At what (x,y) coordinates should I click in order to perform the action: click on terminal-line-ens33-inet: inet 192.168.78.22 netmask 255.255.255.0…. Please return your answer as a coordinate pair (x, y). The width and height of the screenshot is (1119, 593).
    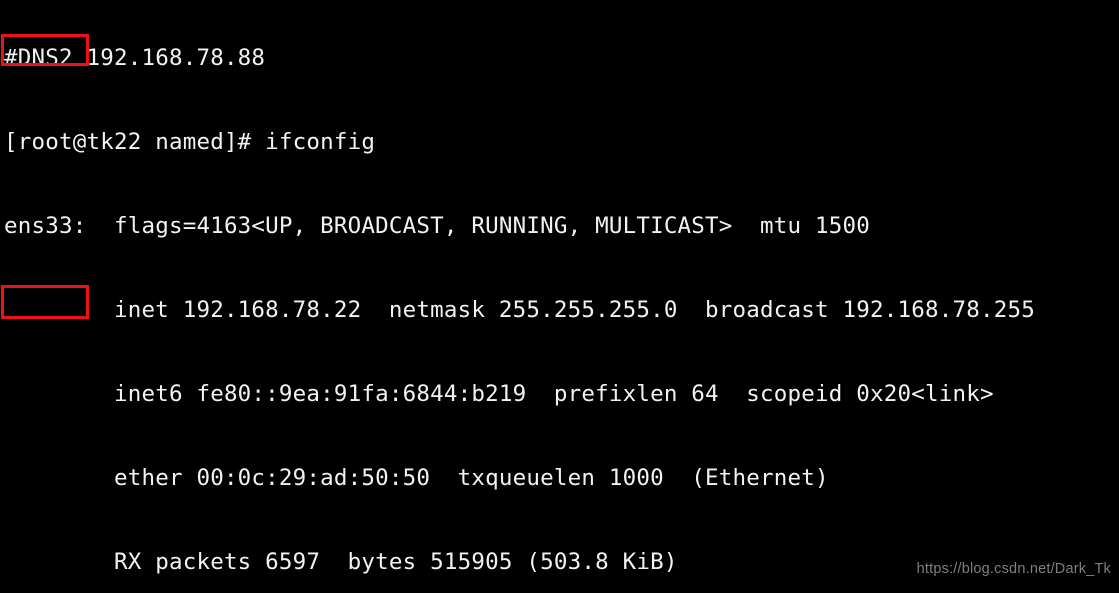
    Looking at the image, I should click on (519, 310).